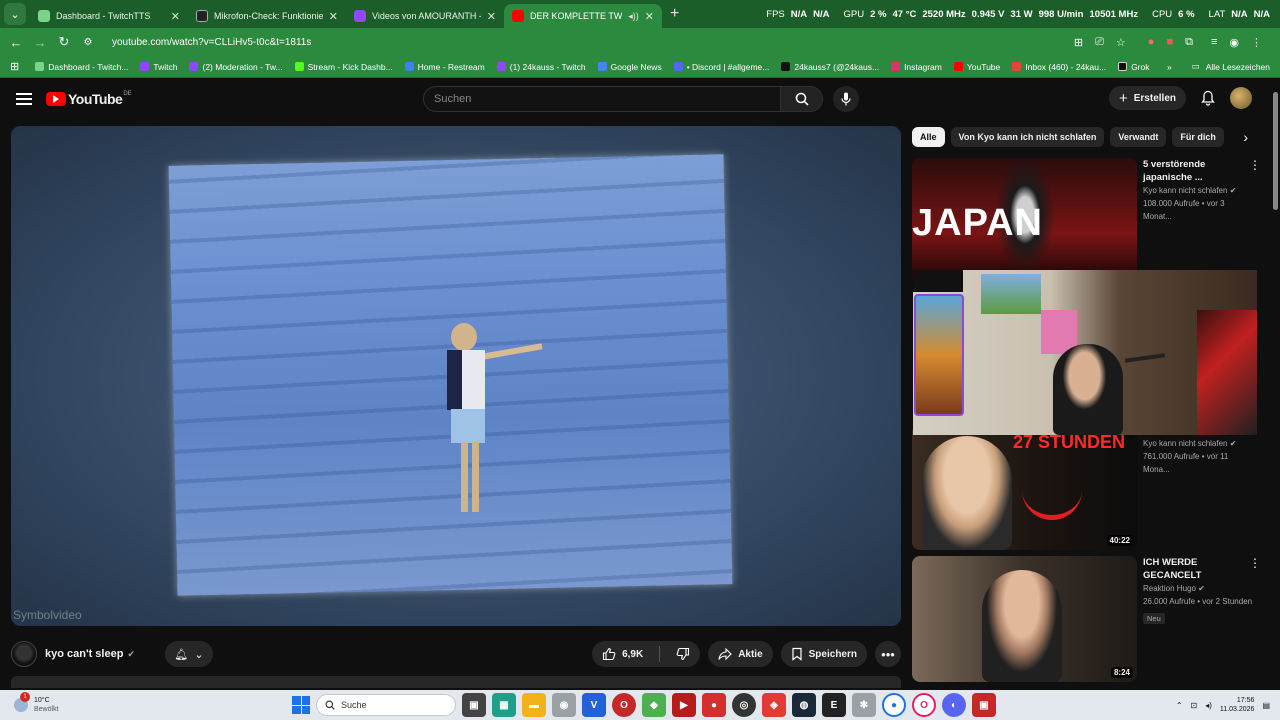 The width and height of the screenshot is (1280, 720). What do you see at coordinates (633, 16) in the screenshot?
I see `audio-icon: ◂))` at bounding box center [633, 16].